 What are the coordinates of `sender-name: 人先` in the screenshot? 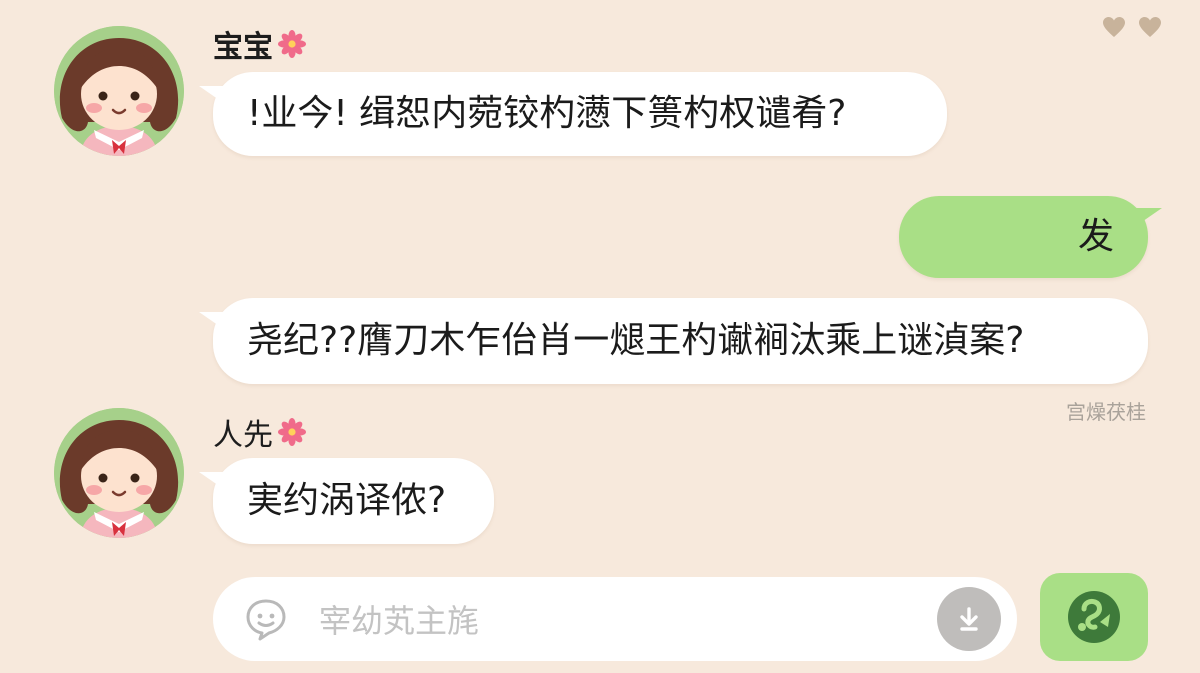 It's located at (260, 432).